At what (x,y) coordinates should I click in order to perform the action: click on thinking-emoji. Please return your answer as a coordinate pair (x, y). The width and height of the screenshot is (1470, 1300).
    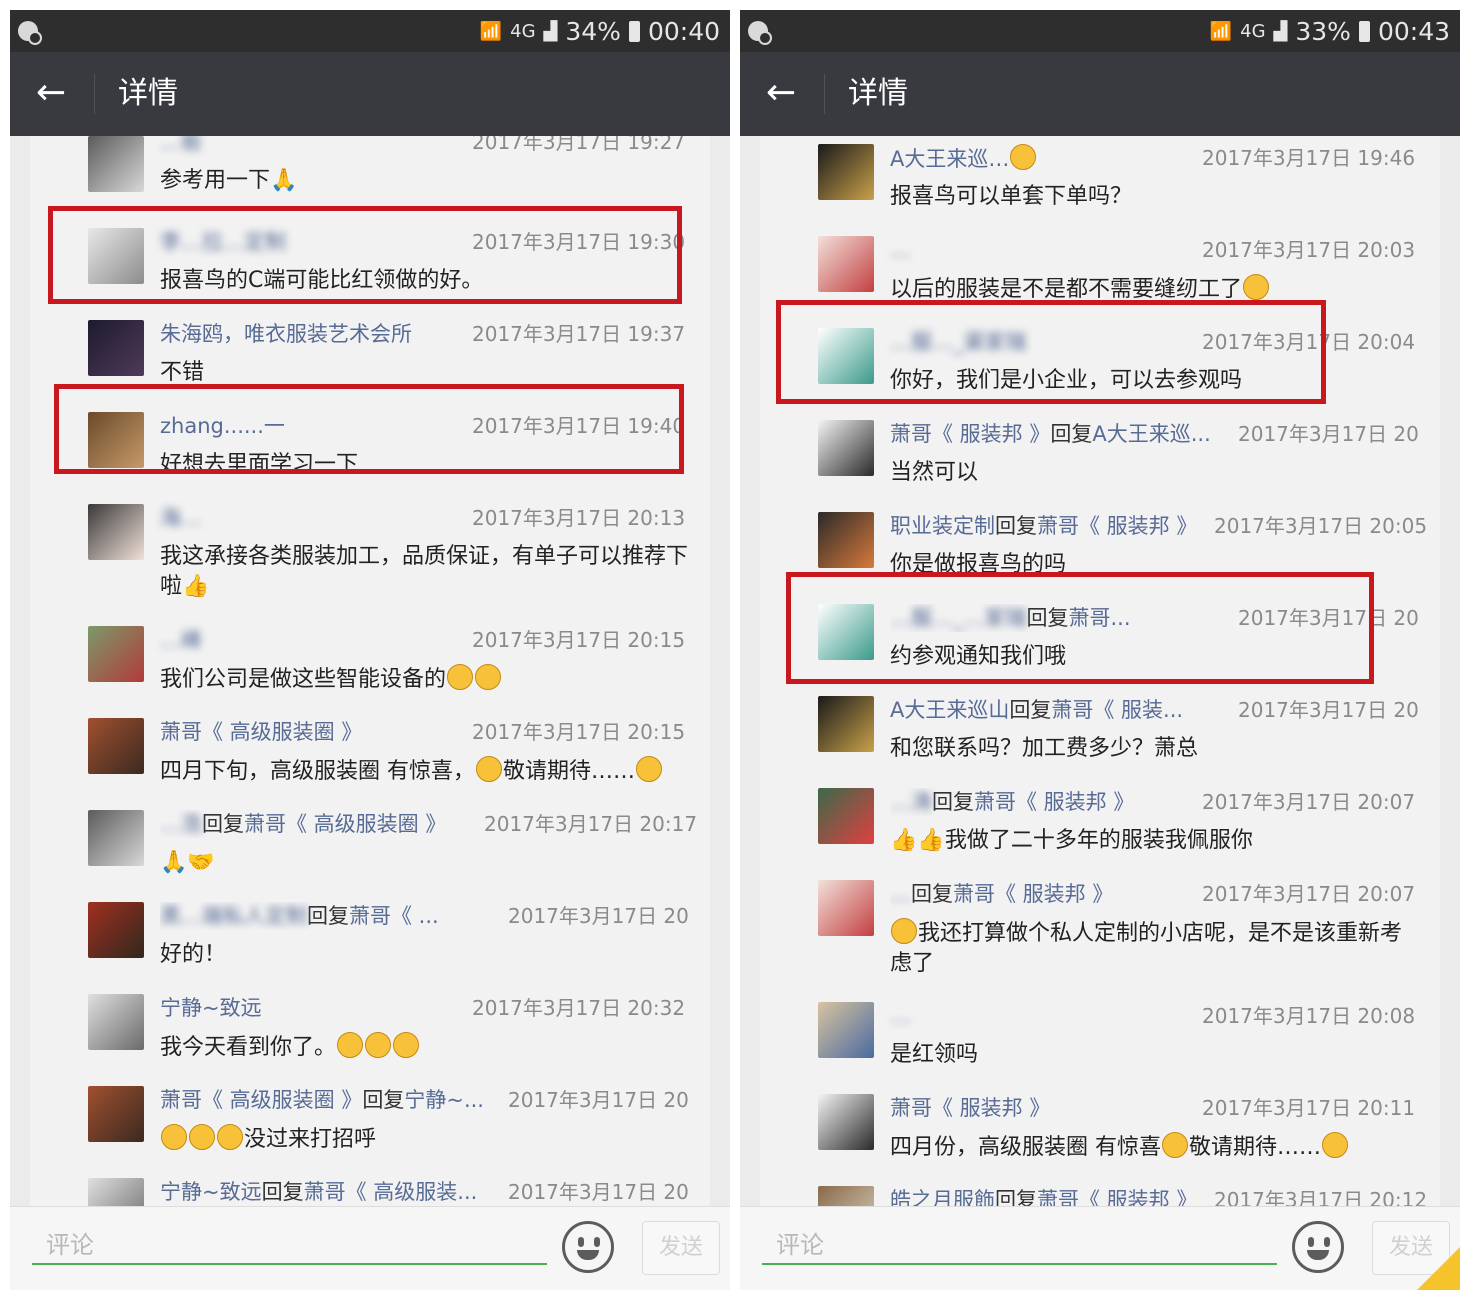
    Looking at the image, I should click on (1256, 287).